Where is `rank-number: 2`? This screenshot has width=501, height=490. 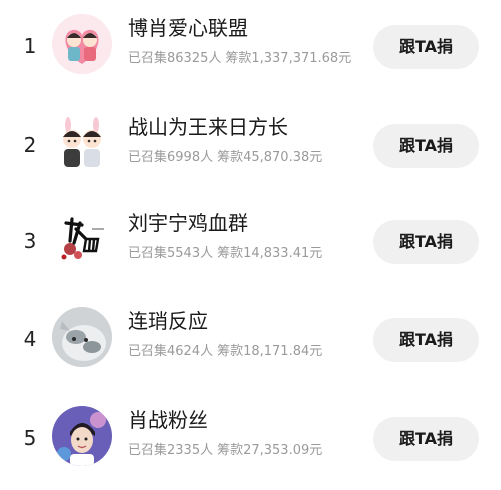 rank-number: 2 is located at coordinates (30, 145).